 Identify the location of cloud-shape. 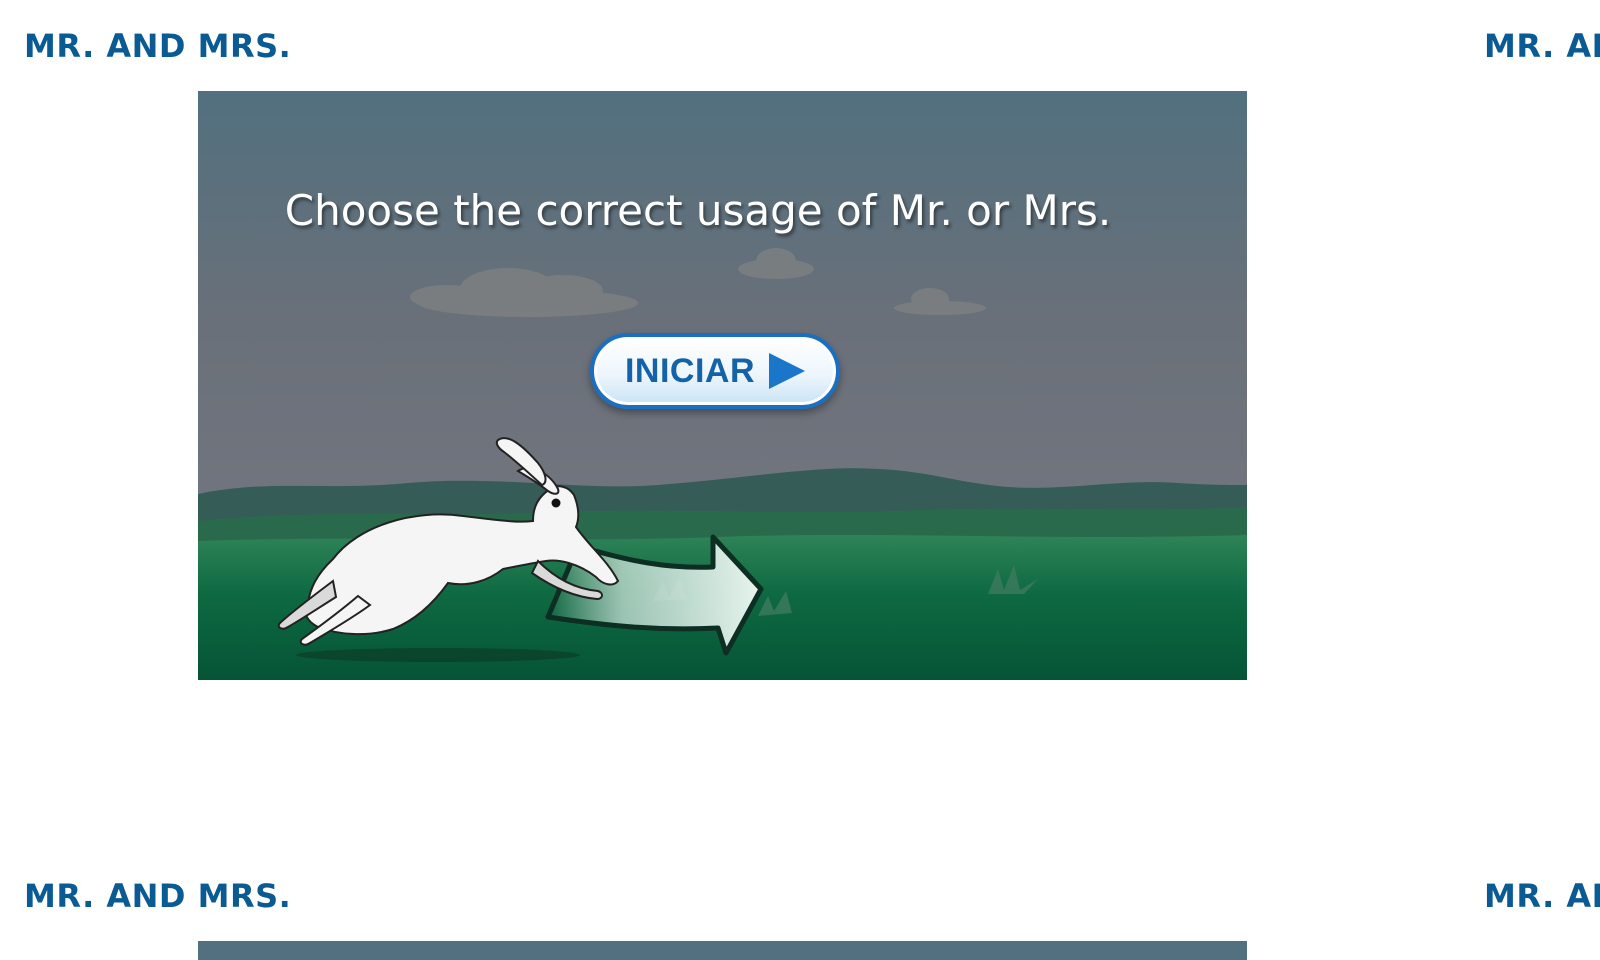
(698, 282).